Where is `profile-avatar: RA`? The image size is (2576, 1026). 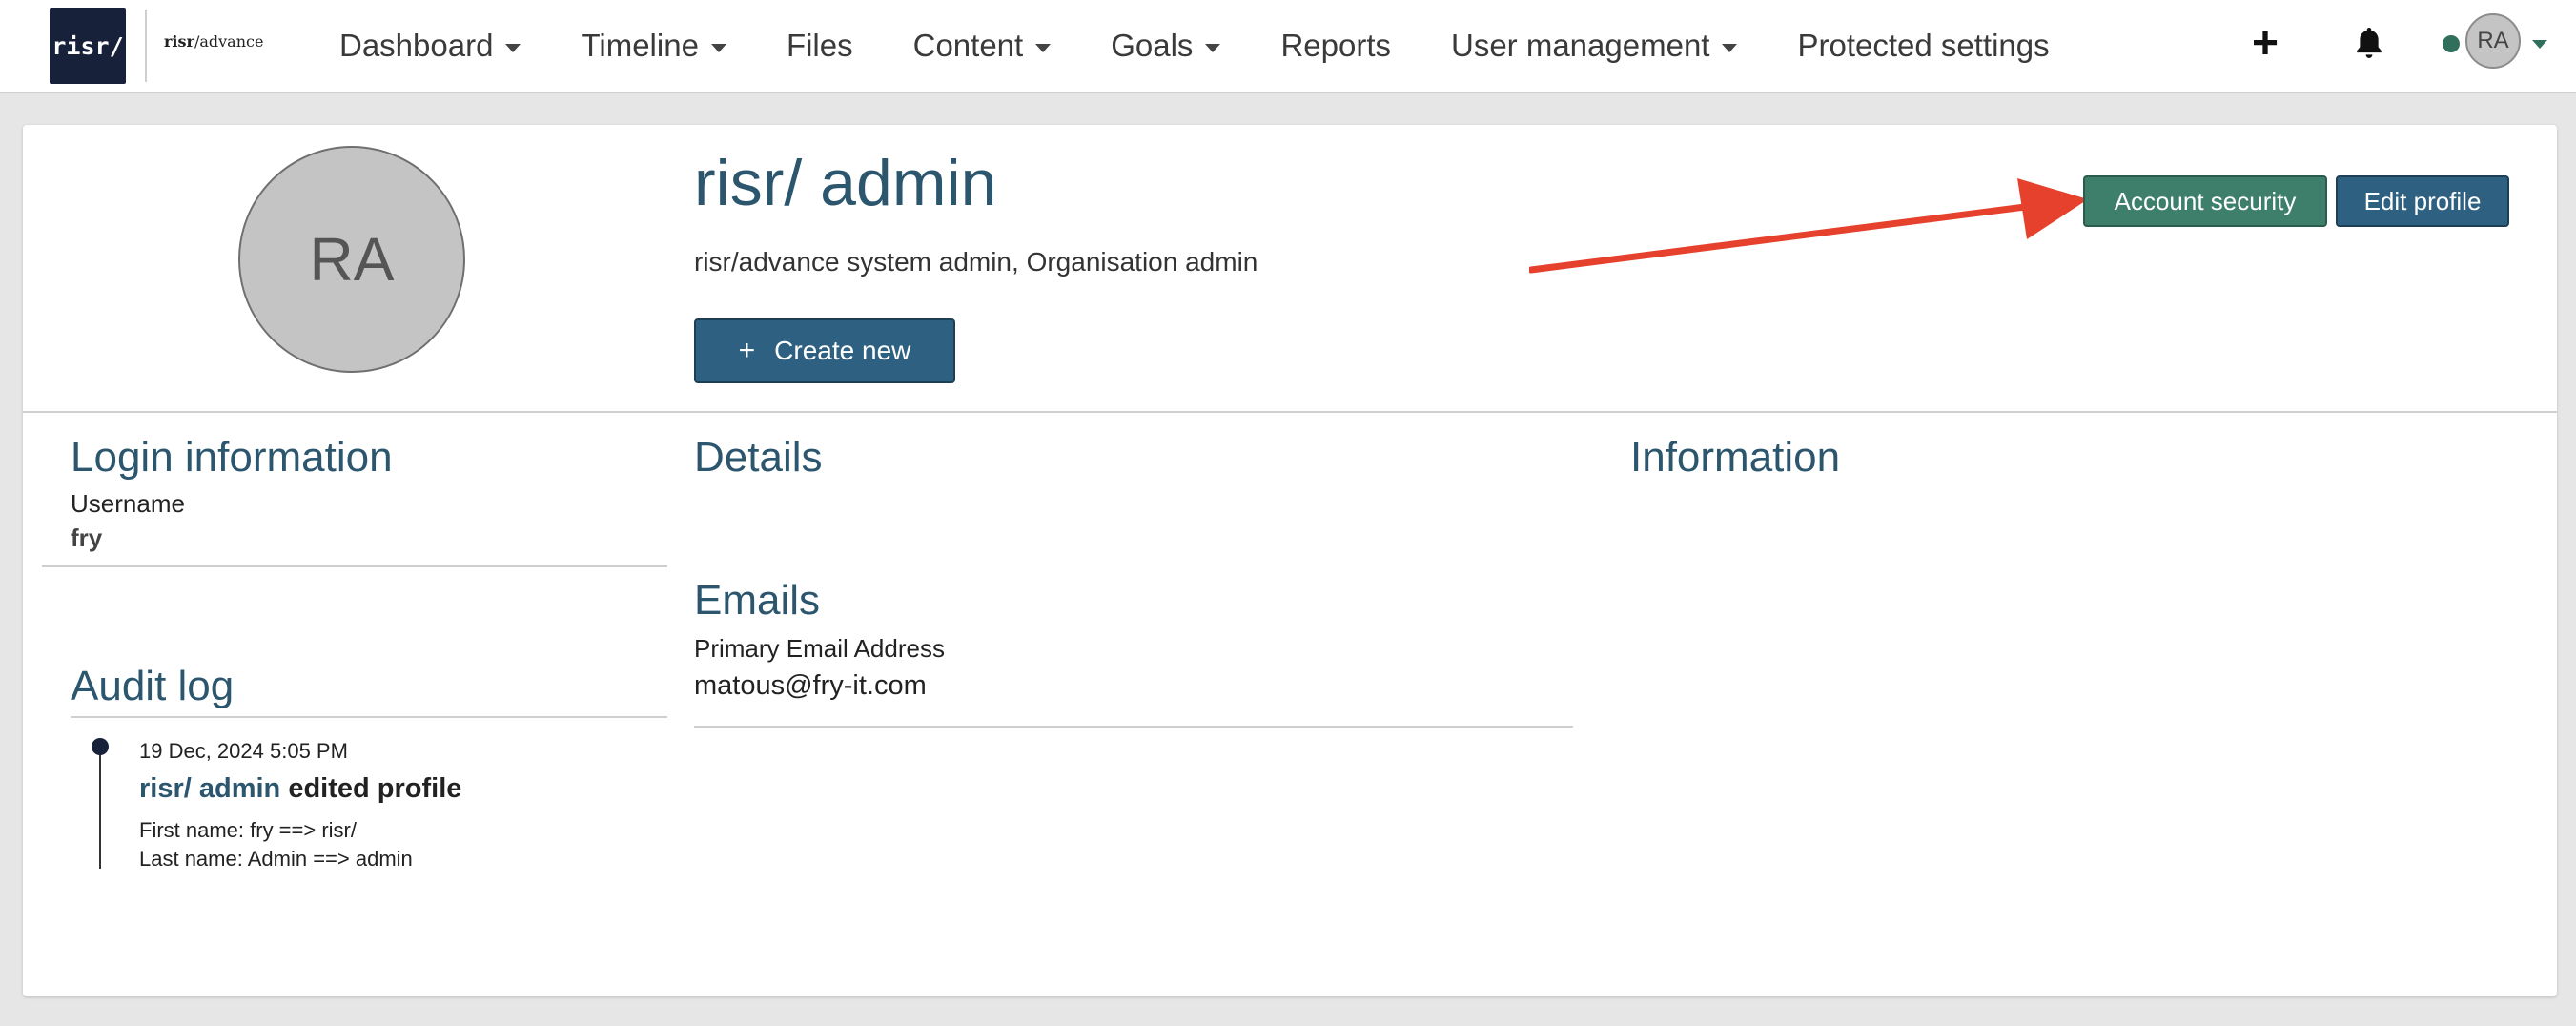
profile-avatar: RA is located at coordinates (351, 260).